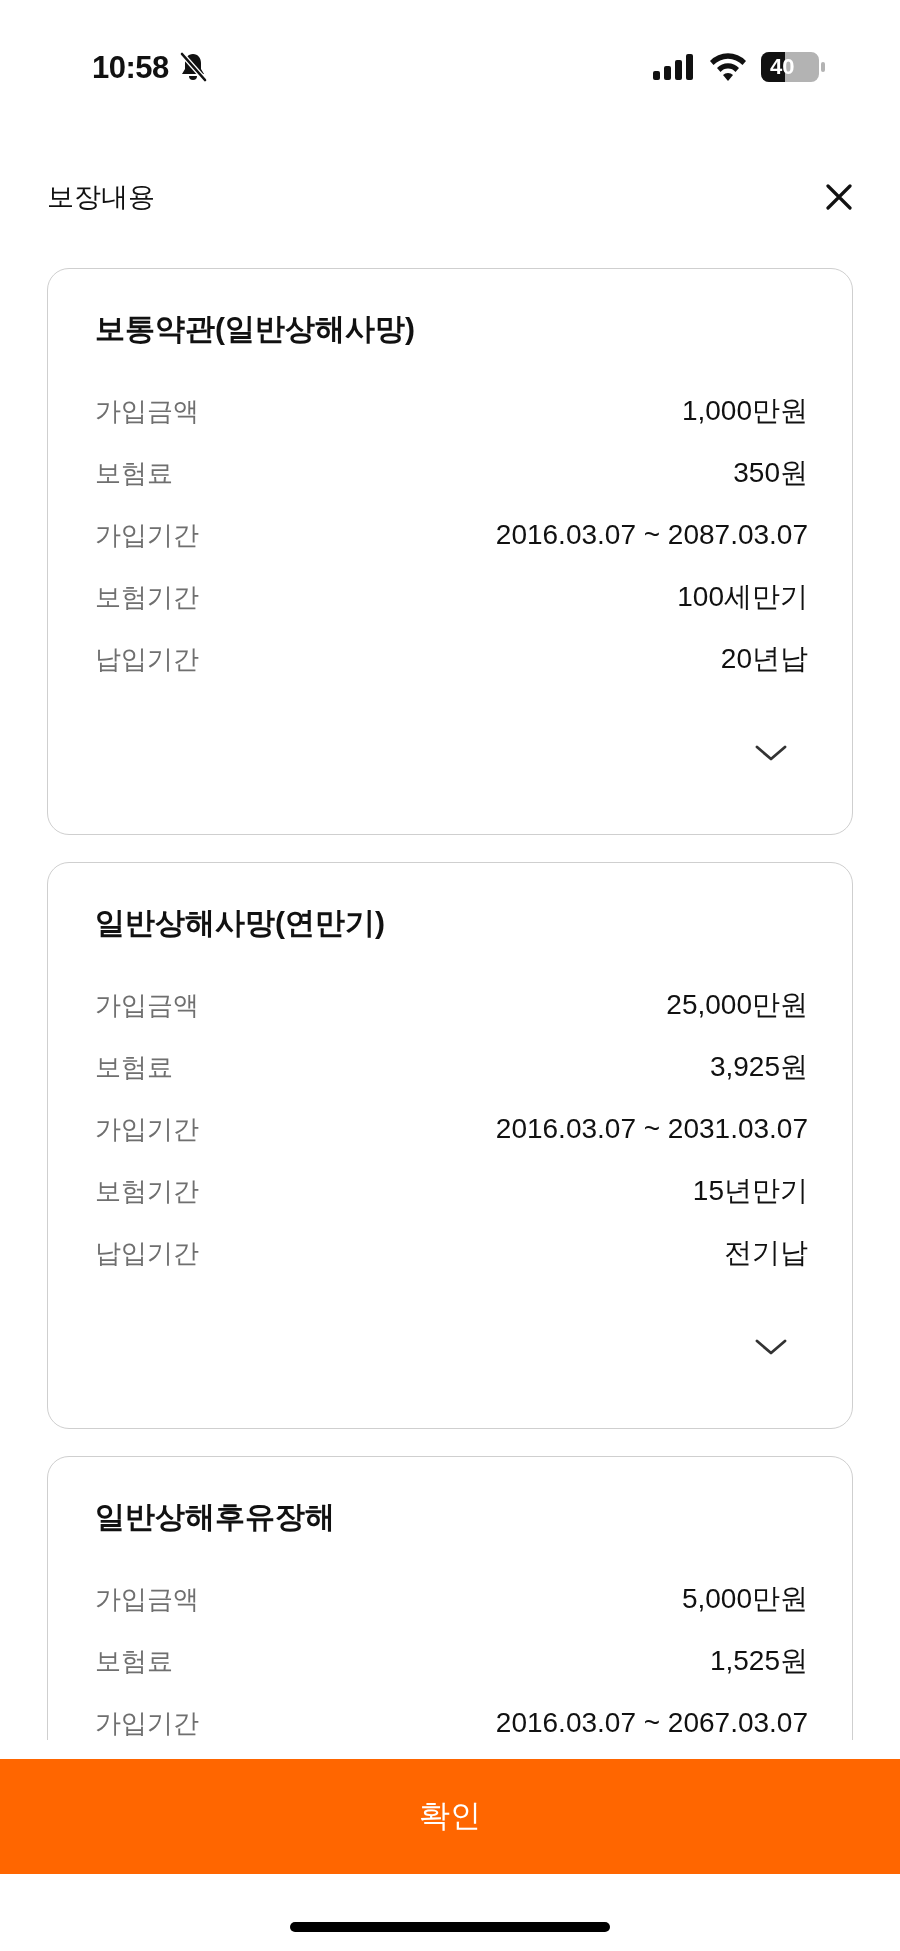  What do you see at coordinates (651, 1129) in the screenshot?
I see `field-value: 2016.03.07 ~ 2031.03.07` at bounding box center [651, 1129].